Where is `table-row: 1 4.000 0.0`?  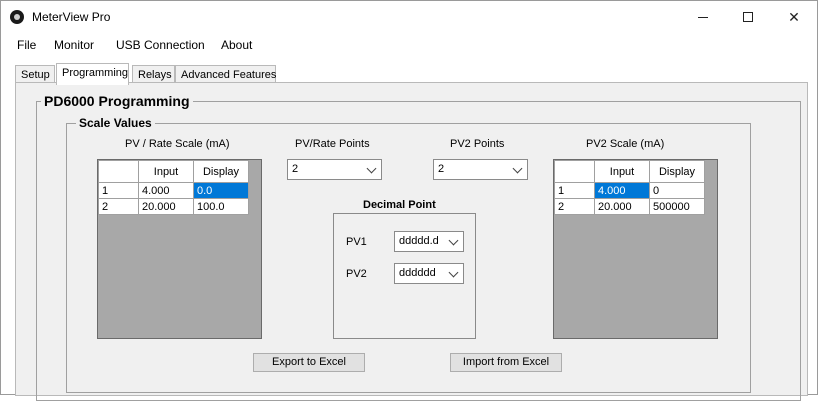
table-row: 1 4.000 0.0 is located at coordinates (173, 190).